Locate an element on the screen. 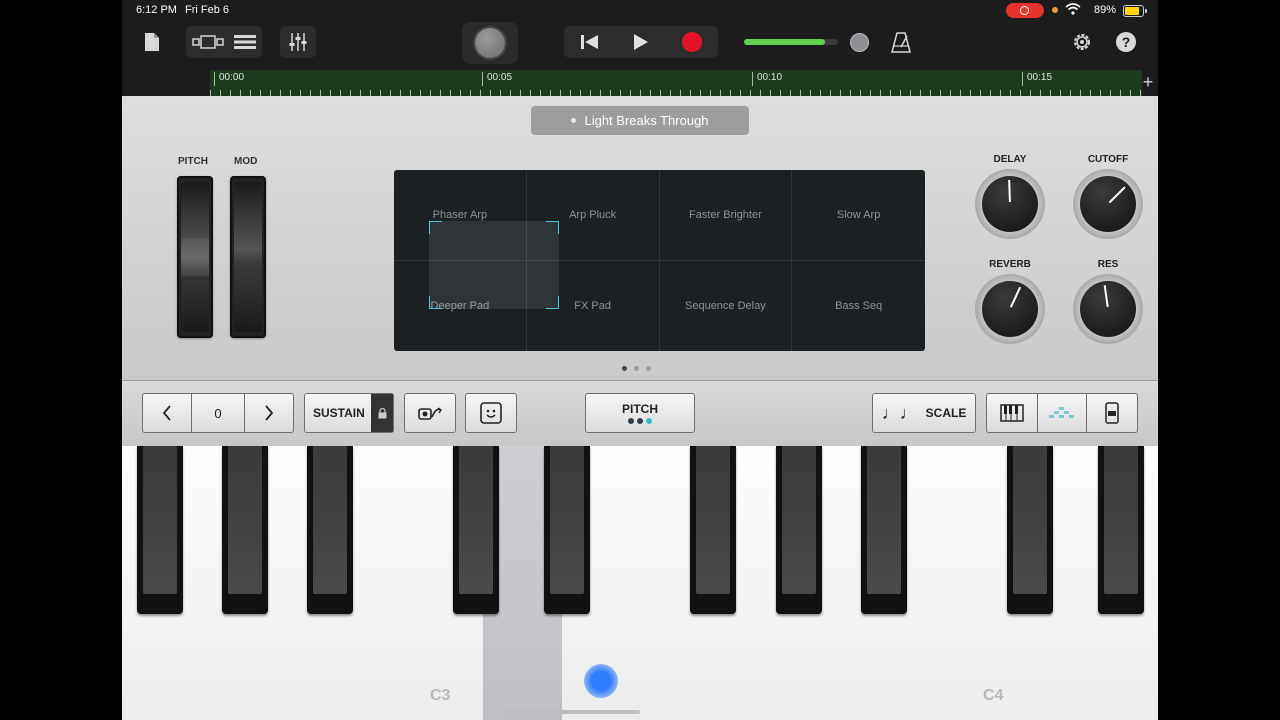 This screenshot has height=720, width=1280. lock-icon is located at coordinates (382, 413).